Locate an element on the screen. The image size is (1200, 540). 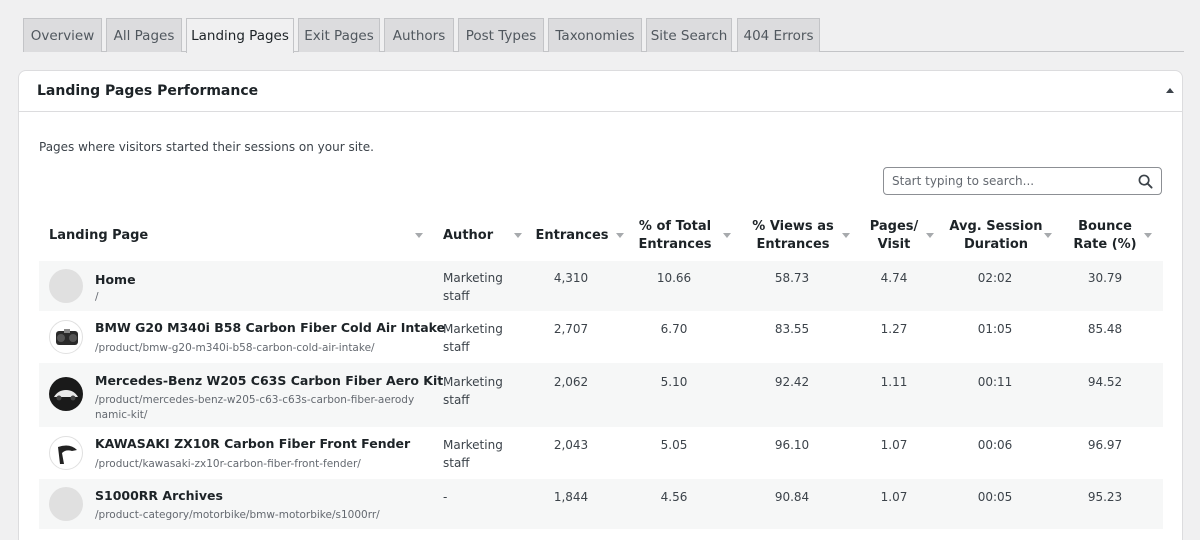
tab-exit-pages: Exit Pages is located at coordinates (339, 35).